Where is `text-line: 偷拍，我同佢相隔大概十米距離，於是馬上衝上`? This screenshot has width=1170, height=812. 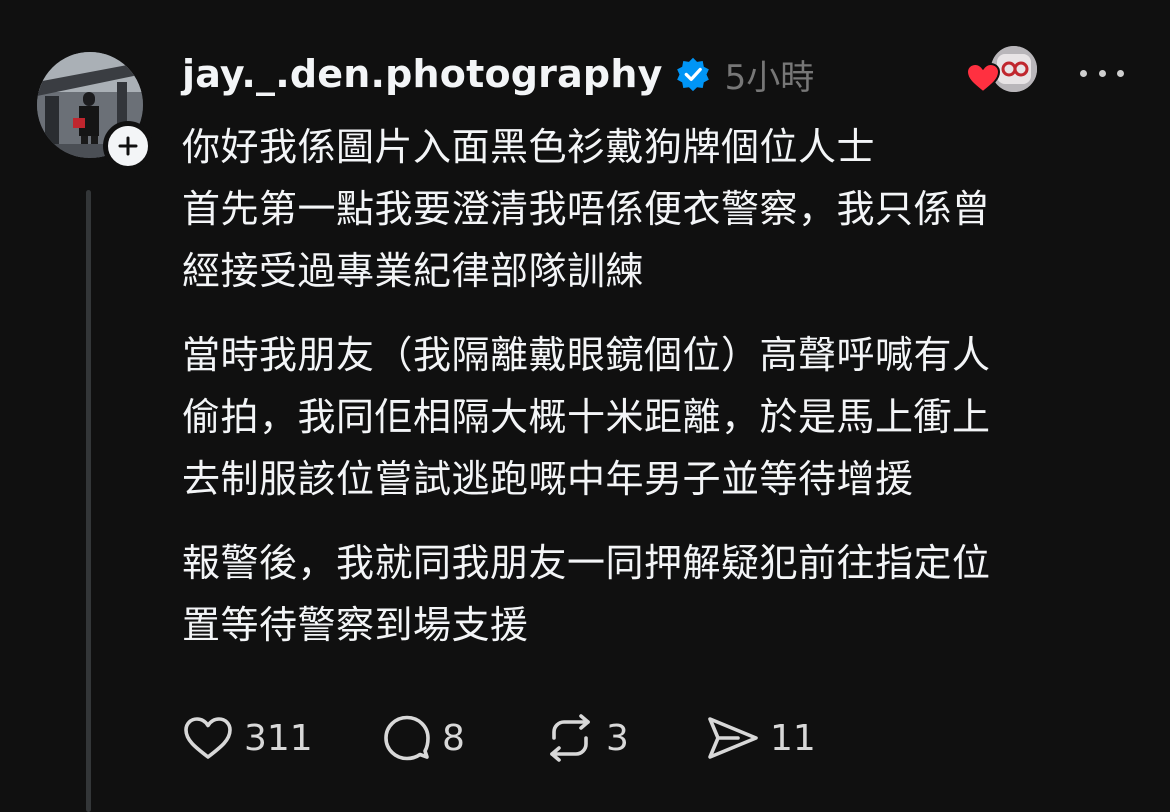
text-line: 偷拍，我同佢相隔大概十米距離，於是馬上衝上 is located at coordinates (586, 417).